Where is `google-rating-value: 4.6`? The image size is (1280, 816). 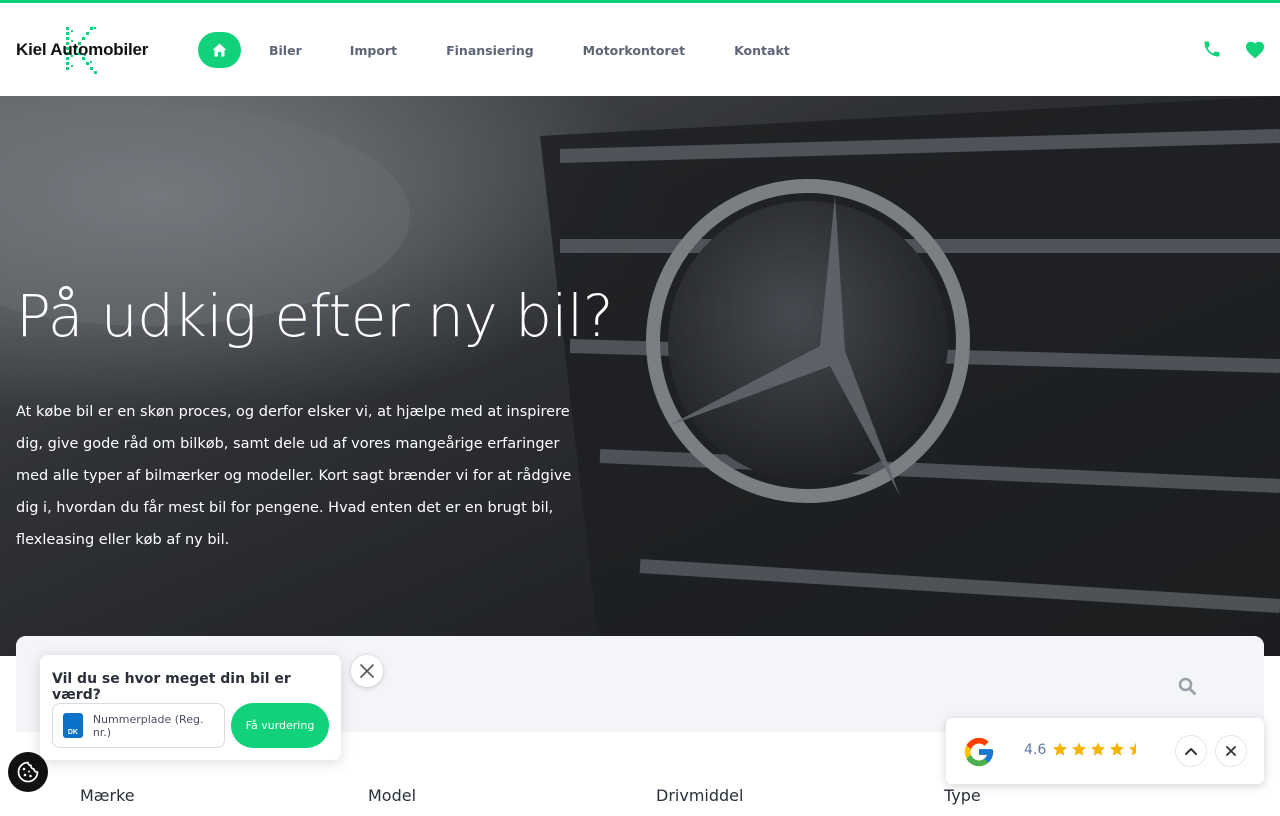 google-rating-value: 4.6 is located at coordinates (1035, 750).